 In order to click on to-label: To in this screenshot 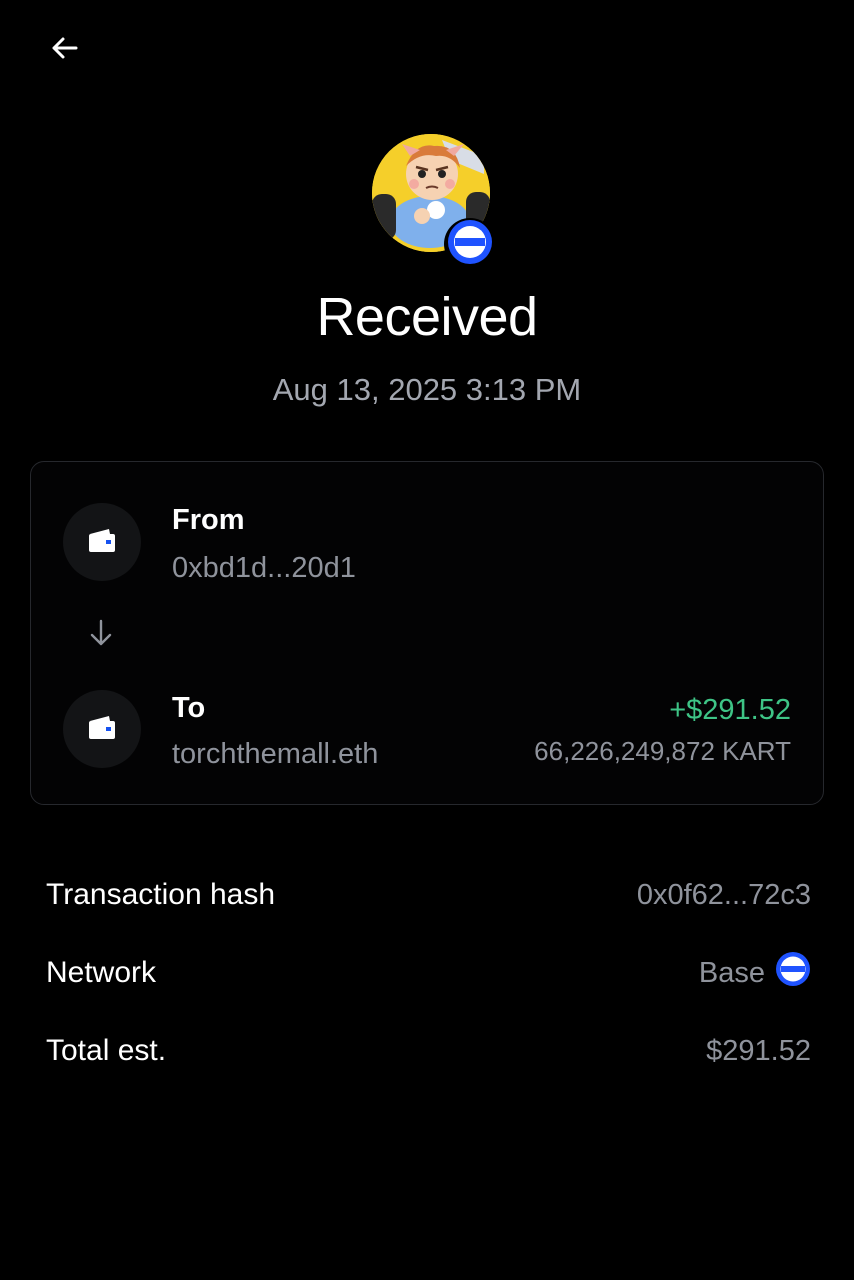, I will do `click(189, 708)`.